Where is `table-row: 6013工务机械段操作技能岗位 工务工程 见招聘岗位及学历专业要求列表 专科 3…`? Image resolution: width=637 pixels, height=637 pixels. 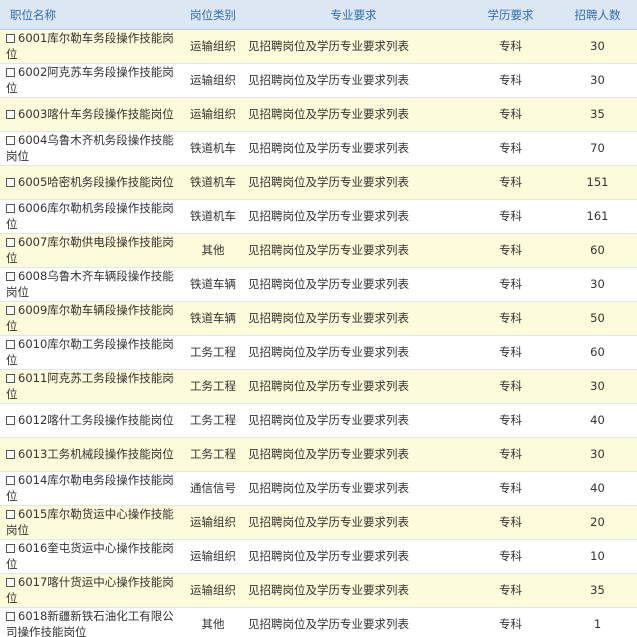
table-row: 6013工务机械段操作技能岗位 工务工程 见招聘岗位及学历专业要求列表 专科 3… is located at coordinates (318, 454).